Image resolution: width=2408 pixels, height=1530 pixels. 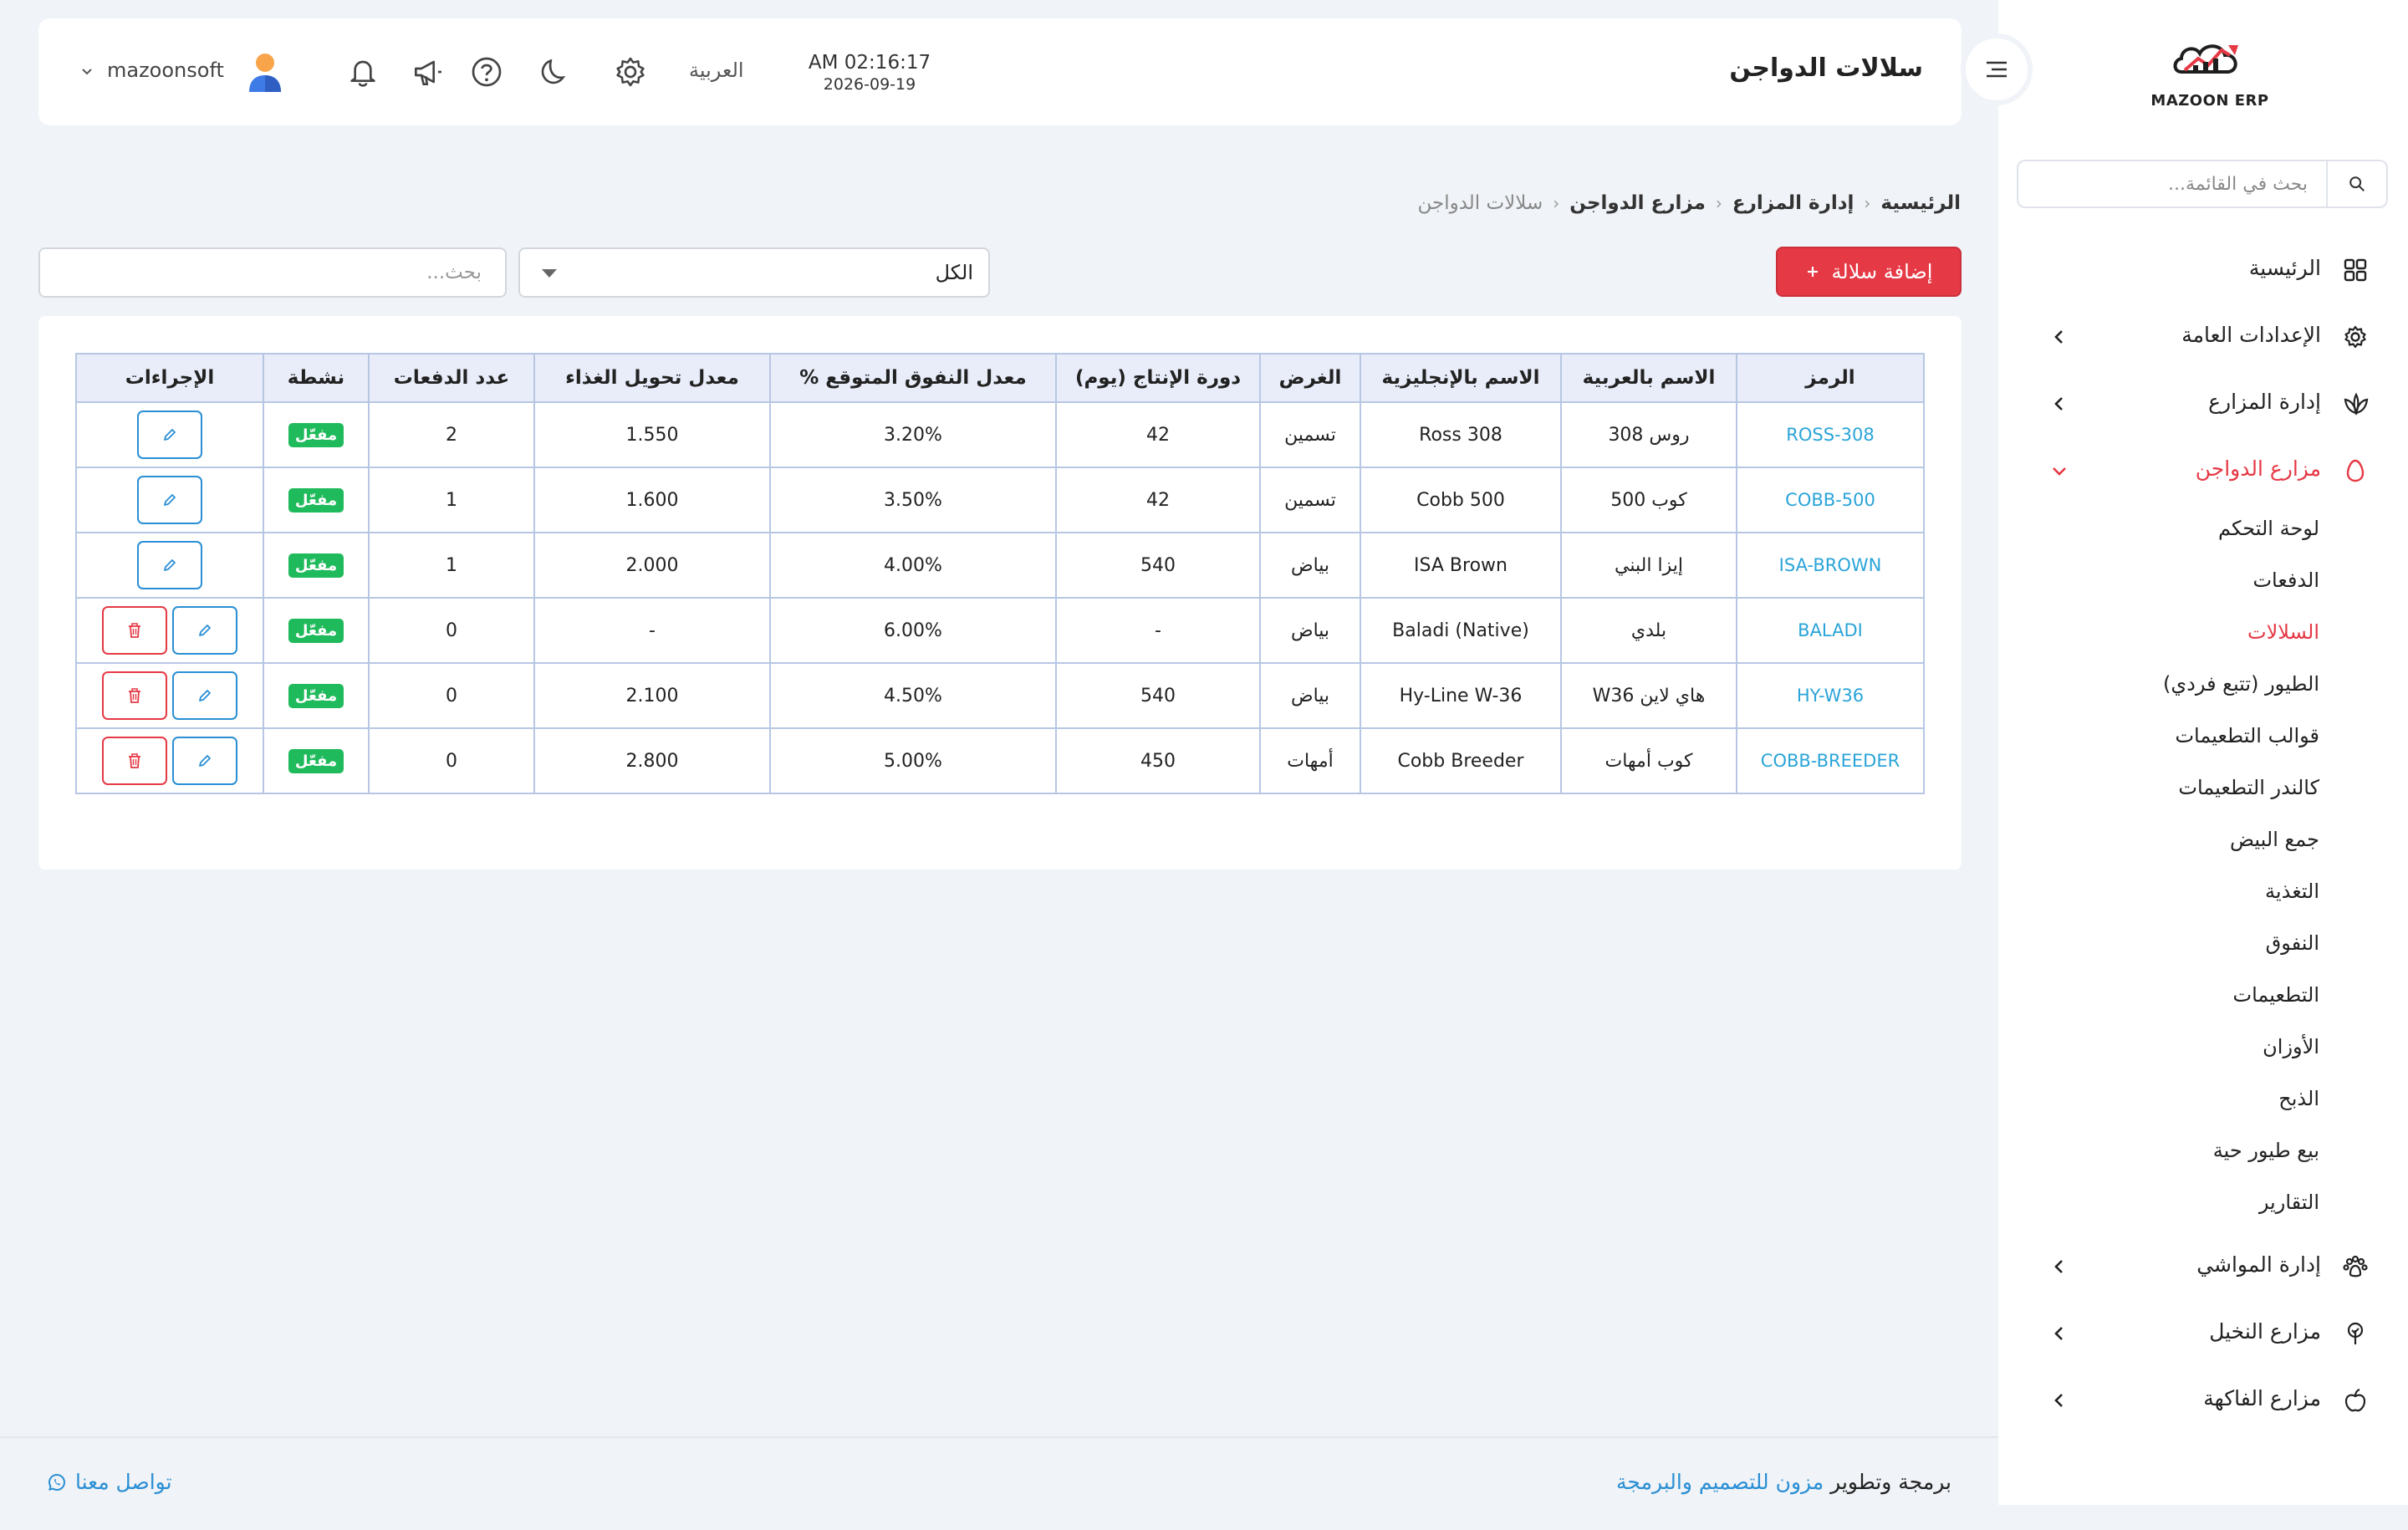 What do you see at coordinates (2210, 101) in the screenshot?
I see `logo-text: MAZOON ERP` at bounding box center [2210, 101].